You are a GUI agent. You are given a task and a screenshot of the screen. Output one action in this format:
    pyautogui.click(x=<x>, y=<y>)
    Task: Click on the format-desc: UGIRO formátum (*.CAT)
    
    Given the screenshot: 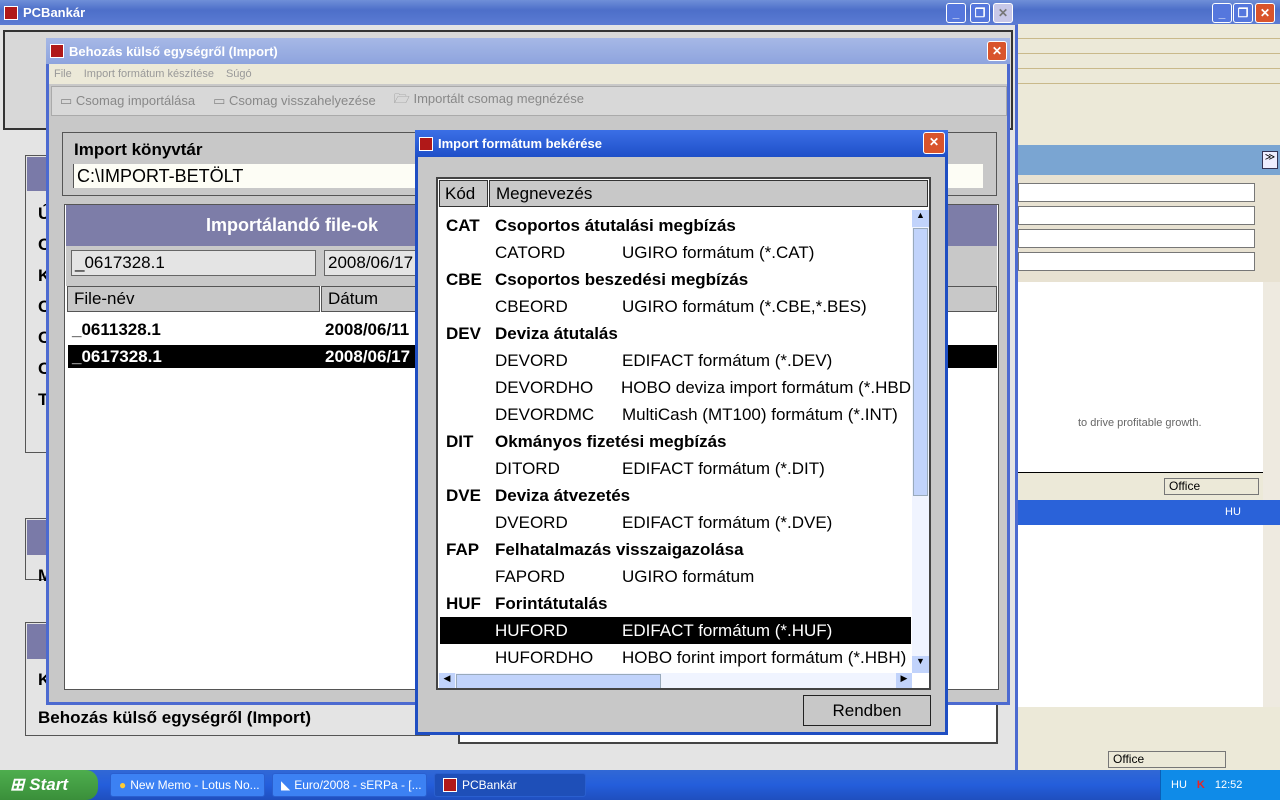 What is the action you would take?
    pyautogui.click(x=718, y=252)
    